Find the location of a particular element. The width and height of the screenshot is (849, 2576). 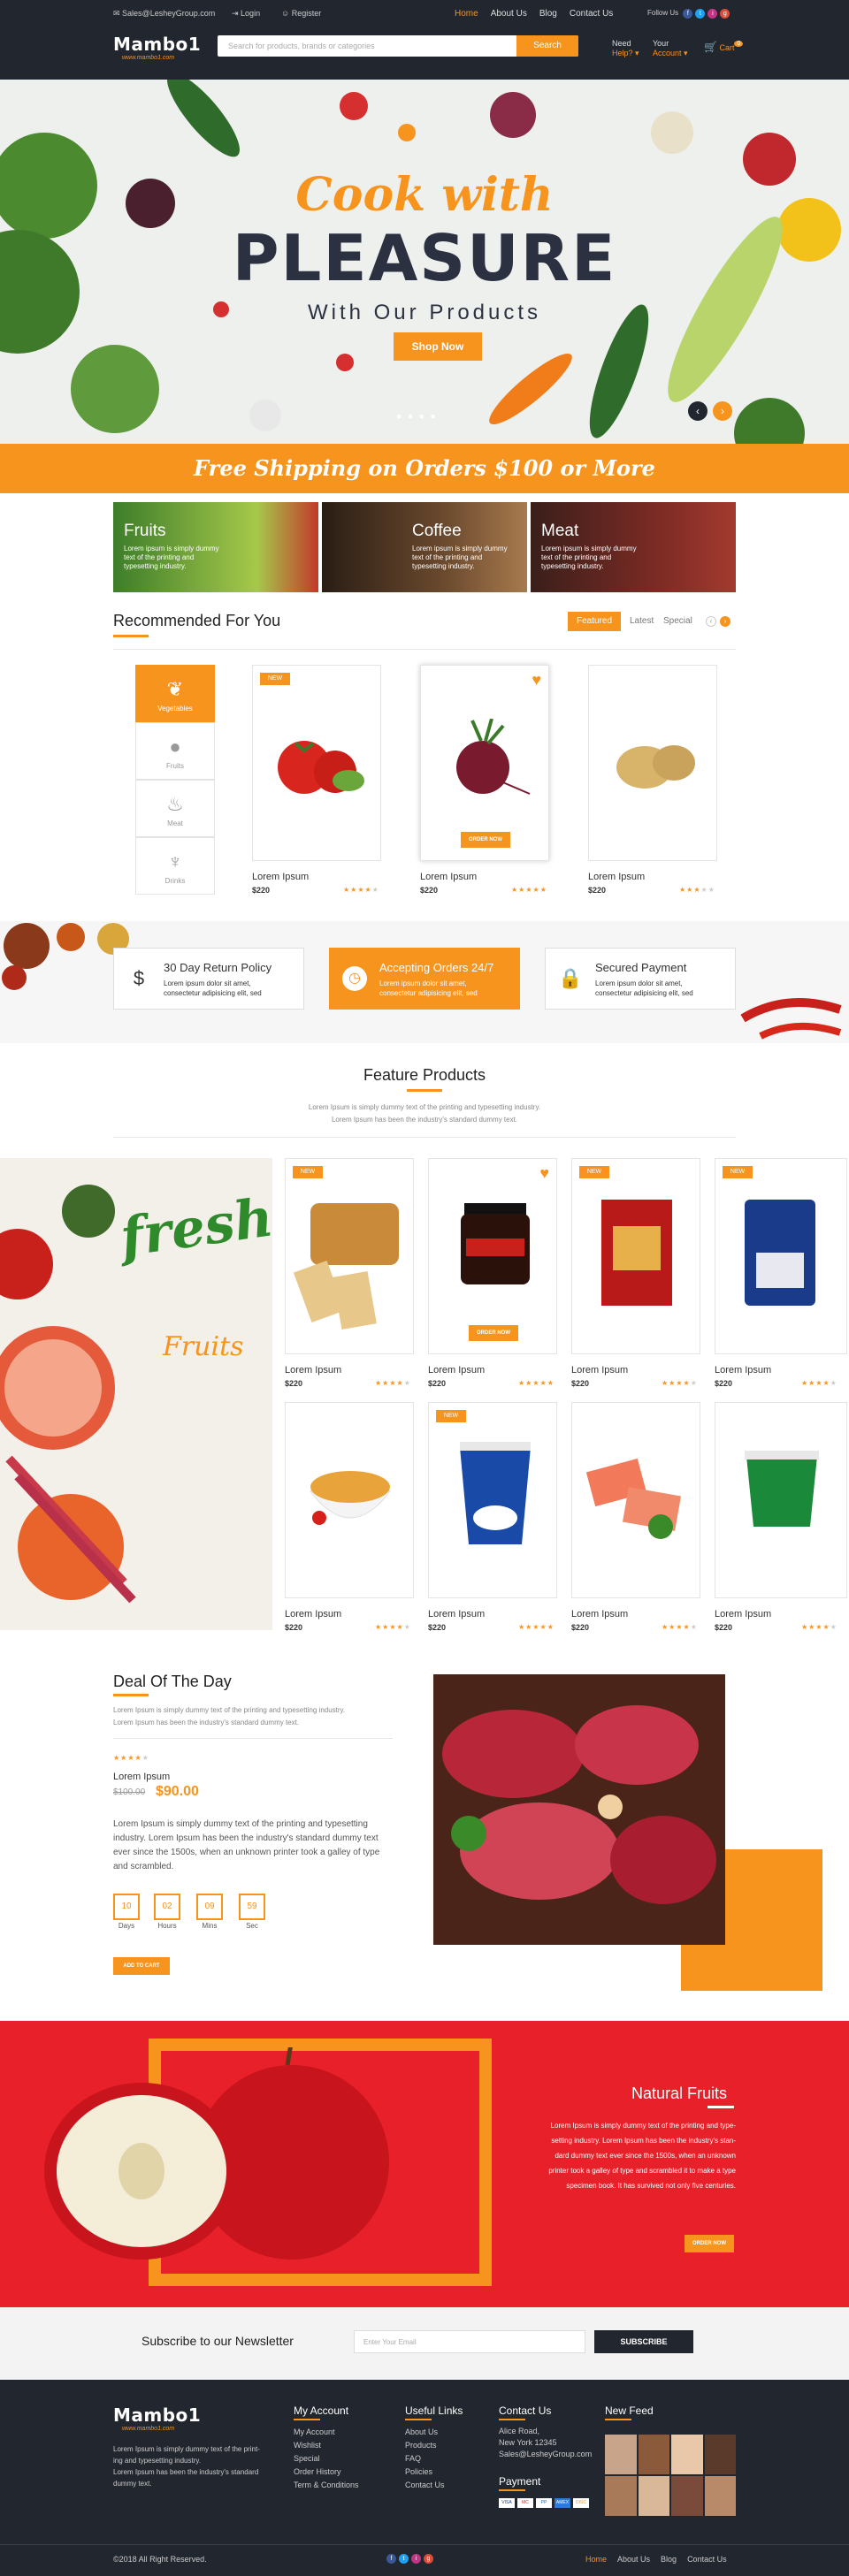

deal-line: and scrambled. is located at coordinates (144, 1866).